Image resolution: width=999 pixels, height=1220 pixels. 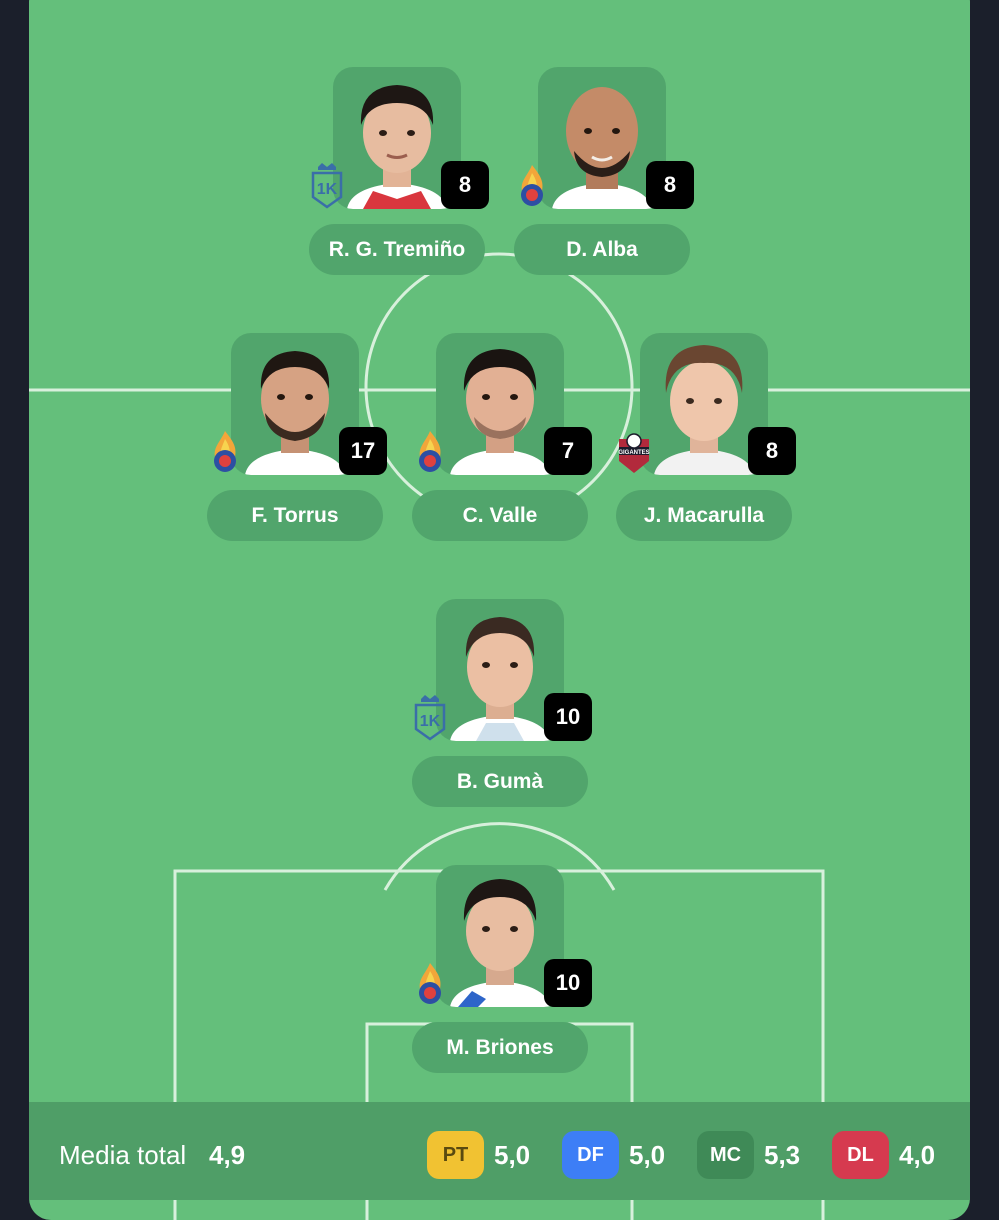 What do you see at coordinates (602, 249) in the screenshot?
I see `player-name: D. Alba` at bounding box center [602, 249].